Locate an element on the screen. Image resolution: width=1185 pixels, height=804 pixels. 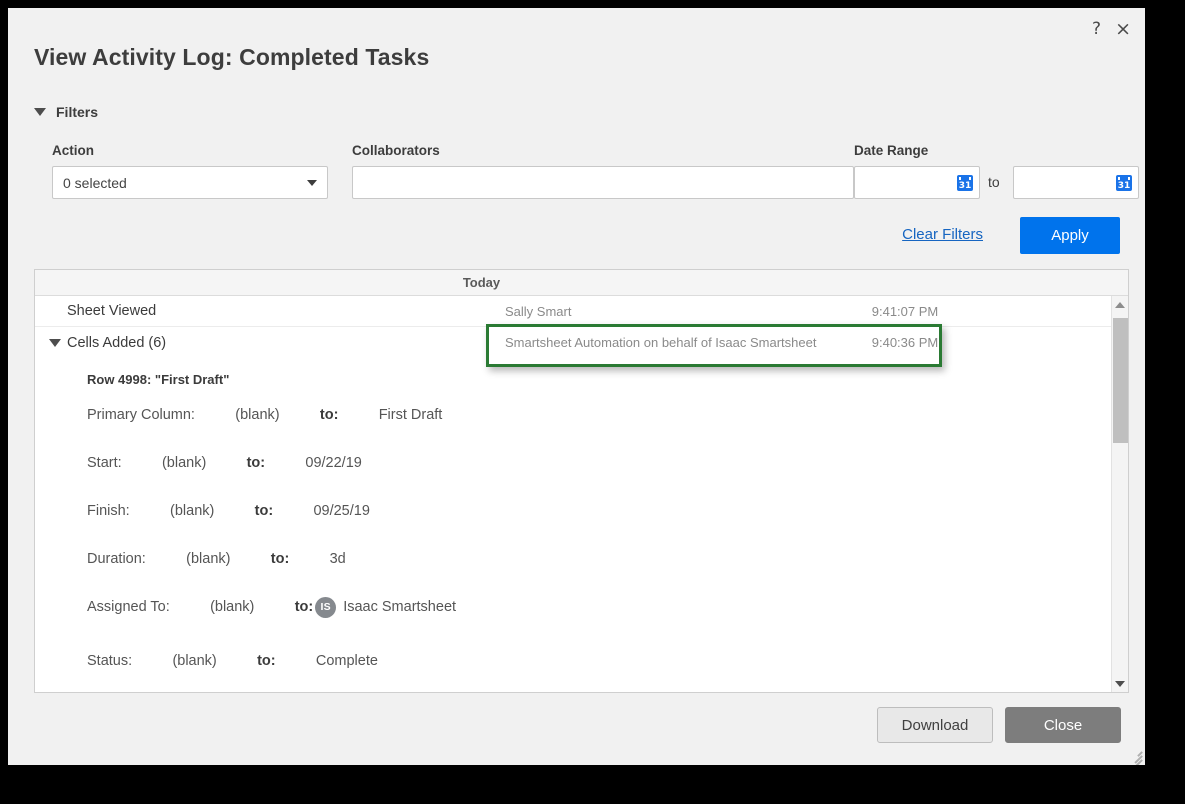
detail-line: Status: (blank) to: Complete is located at coordinates (607, 661).